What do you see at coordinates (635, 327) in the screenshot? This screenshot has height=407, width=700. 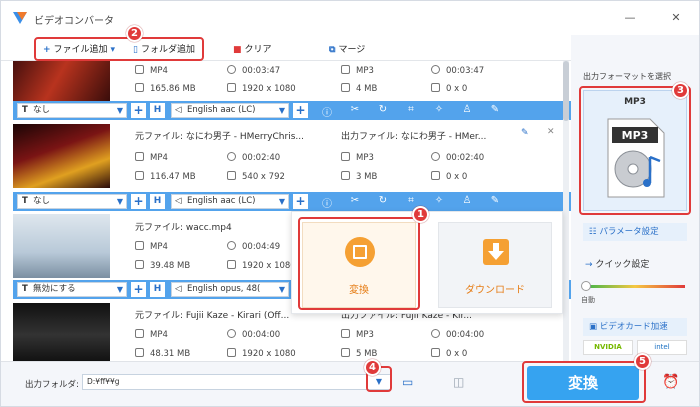 I see `gpu-accel-button: ▣ ビデオカード加速` at bounding box center [635, 327].